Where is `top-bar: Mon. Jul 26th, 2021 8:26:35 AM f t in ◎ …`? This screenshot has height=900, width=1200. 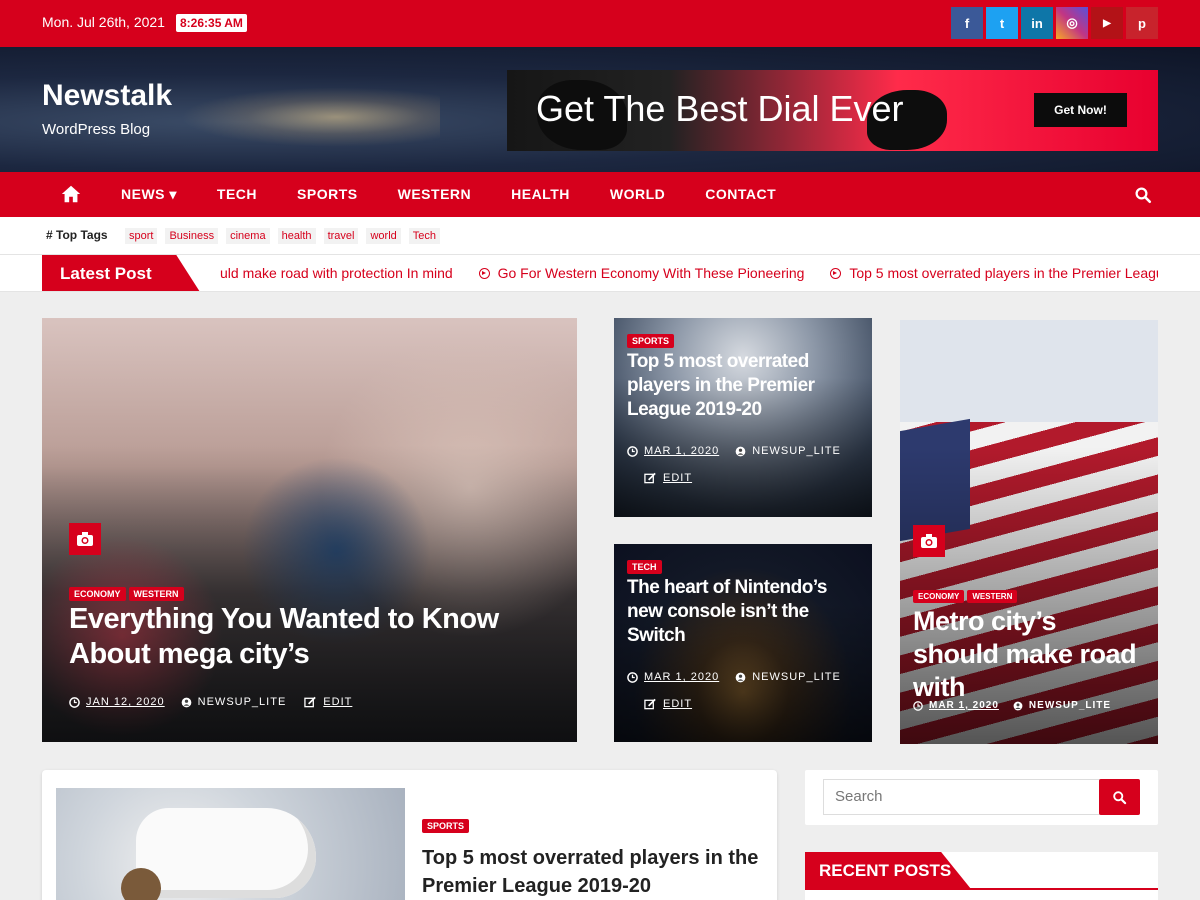
top-bar: Mon. Jul 26th, 2021 8:26:35 AM f t in ◎ … is located at coordinates (600, 23).